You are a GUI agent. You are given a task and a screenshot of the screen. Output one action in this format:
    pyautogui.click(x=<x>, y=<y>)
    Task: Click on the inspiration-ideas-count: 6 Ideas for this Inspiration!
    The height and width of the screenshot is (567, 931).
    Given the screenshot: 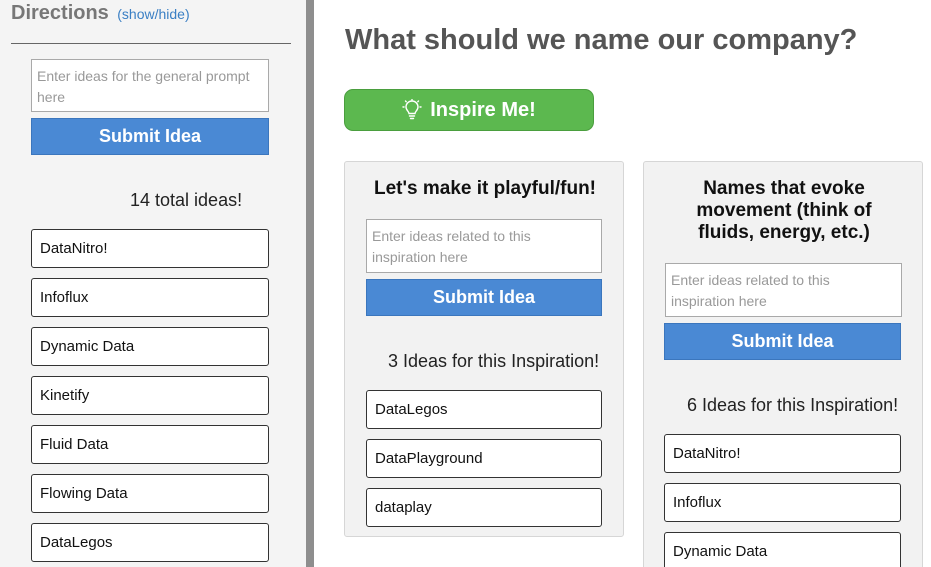 What is the action you would take?
    pyautogui.click(x=793, y=405)
    